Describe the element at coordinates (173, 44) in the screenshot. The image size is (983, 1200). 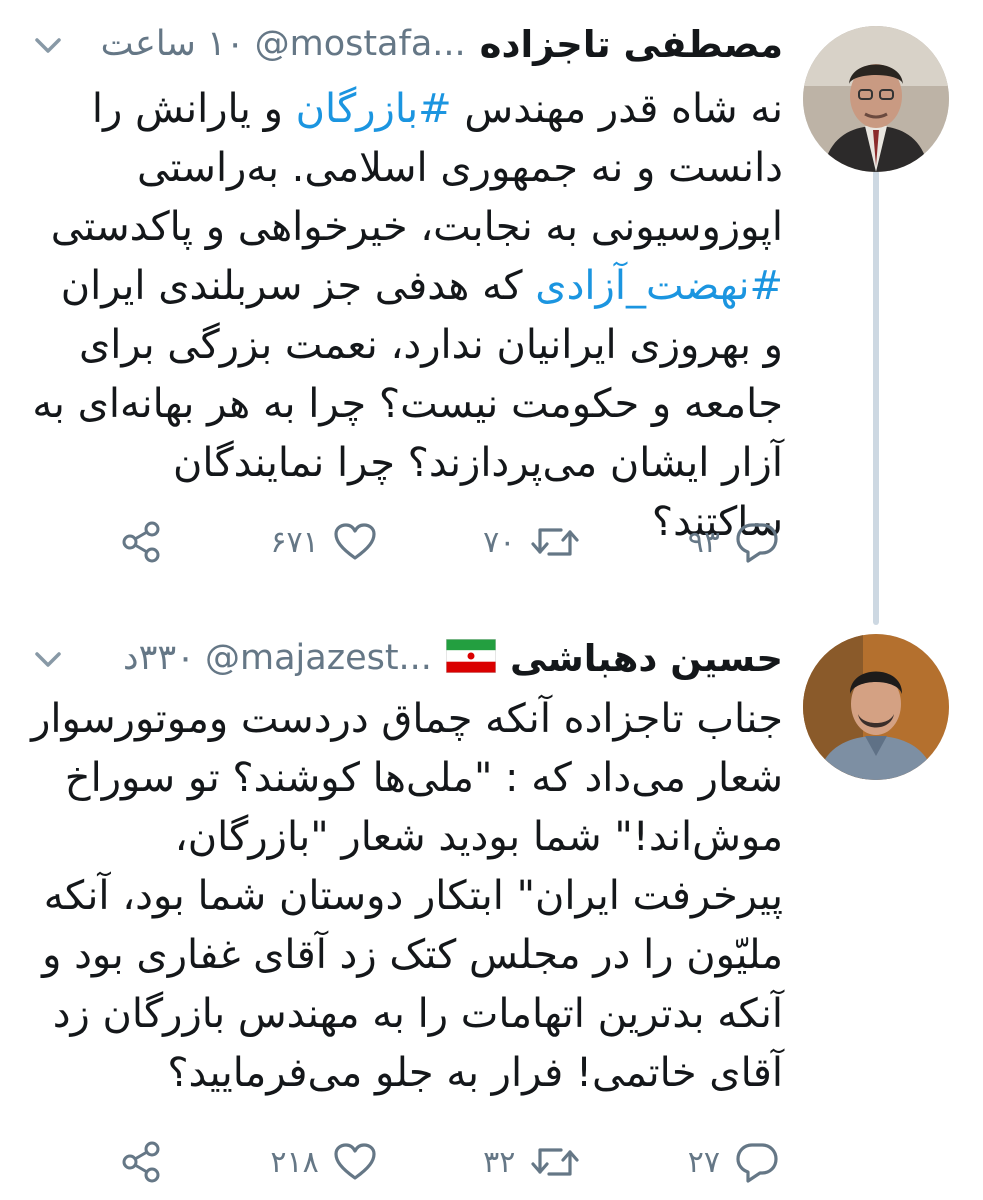
I see `timestamp: ۱۰ ساعت` at that location.